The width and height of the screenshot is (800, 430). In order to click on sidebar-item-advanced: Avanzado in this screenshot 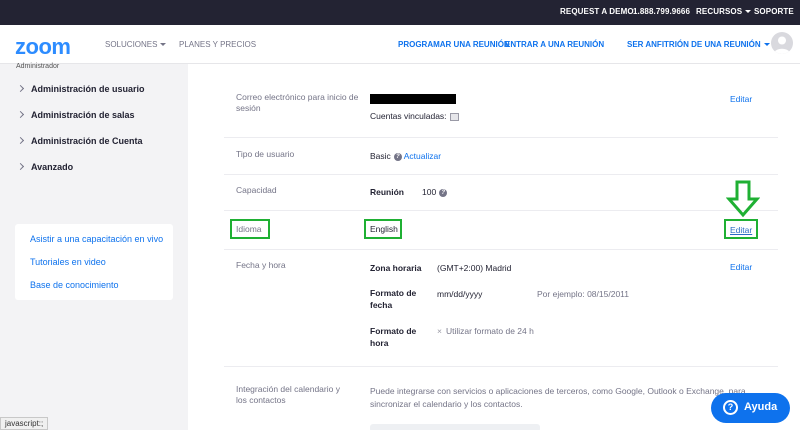, I will do `click(45, 167)`.